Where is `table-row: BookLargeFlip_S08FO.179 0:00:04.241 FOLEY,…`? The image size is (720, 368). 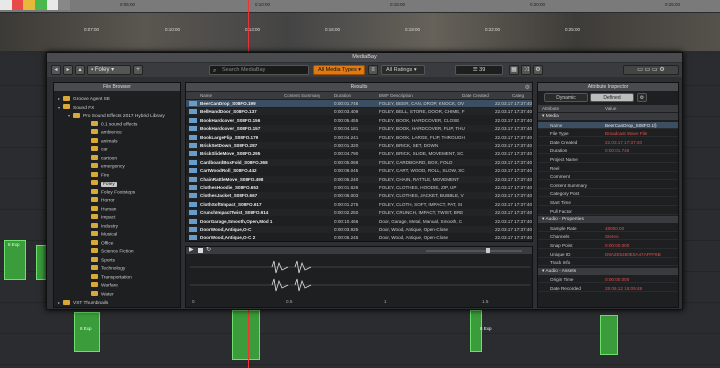 table-row: BookLargeFlip_S08FO.179 0:00:04.241 FOLEY,… is located at coordinates (359, 137).